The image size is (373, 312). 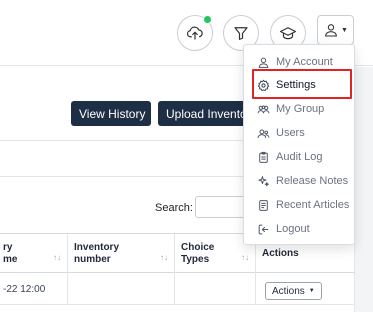 I want to click on menu-item-my-group: My Group, so click(x=299, y=109).